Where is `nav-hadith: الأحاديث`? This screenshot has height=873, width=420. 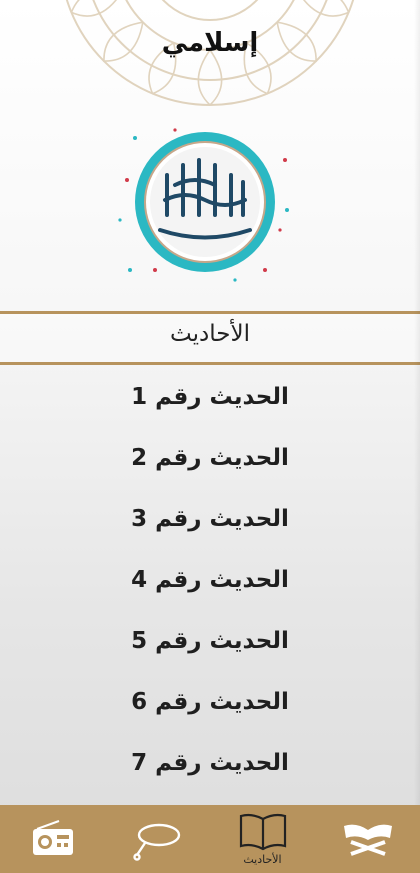
nav-hadith: الأحاديث is located at coordinates (262, 839).